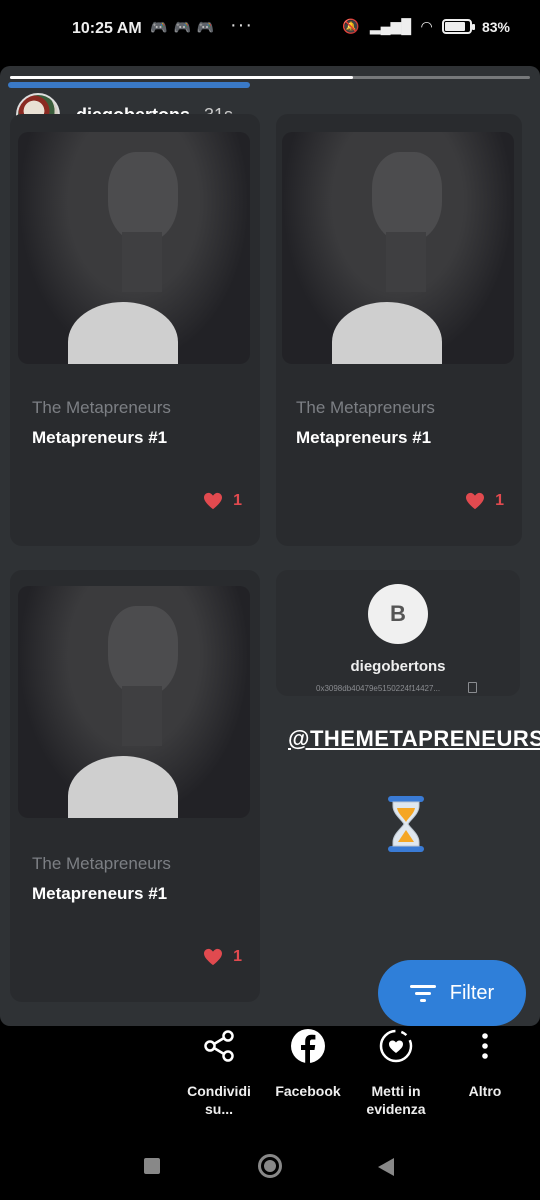 This screenshot has height=1200, width=540. What do you see at coordinates (107, 28) in the screenshot?
I see `status-time: 10:25 AM` at bounding box center [107, 28].